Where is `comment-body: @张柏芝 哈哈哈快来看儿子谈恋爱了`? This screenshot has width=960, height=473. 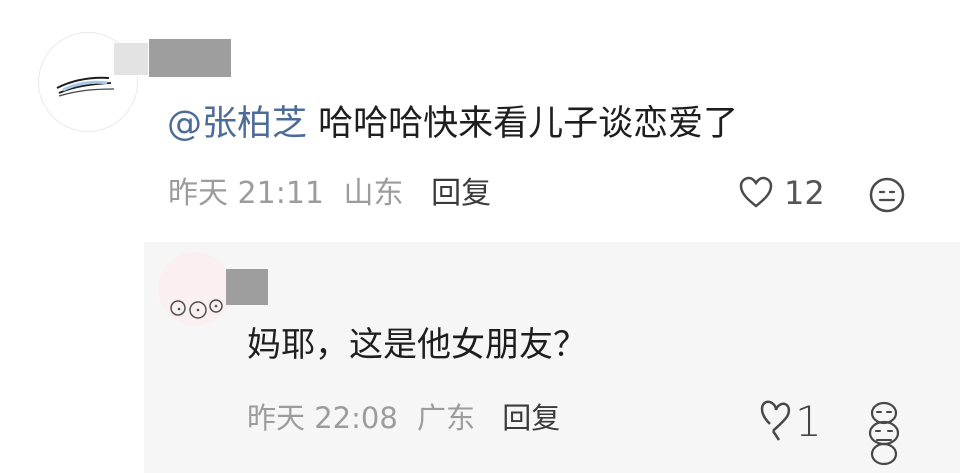
comment-body: @张柏芝 哈哈哈快来看儿子谈恋爱了 is located at coordinates (452, 124).